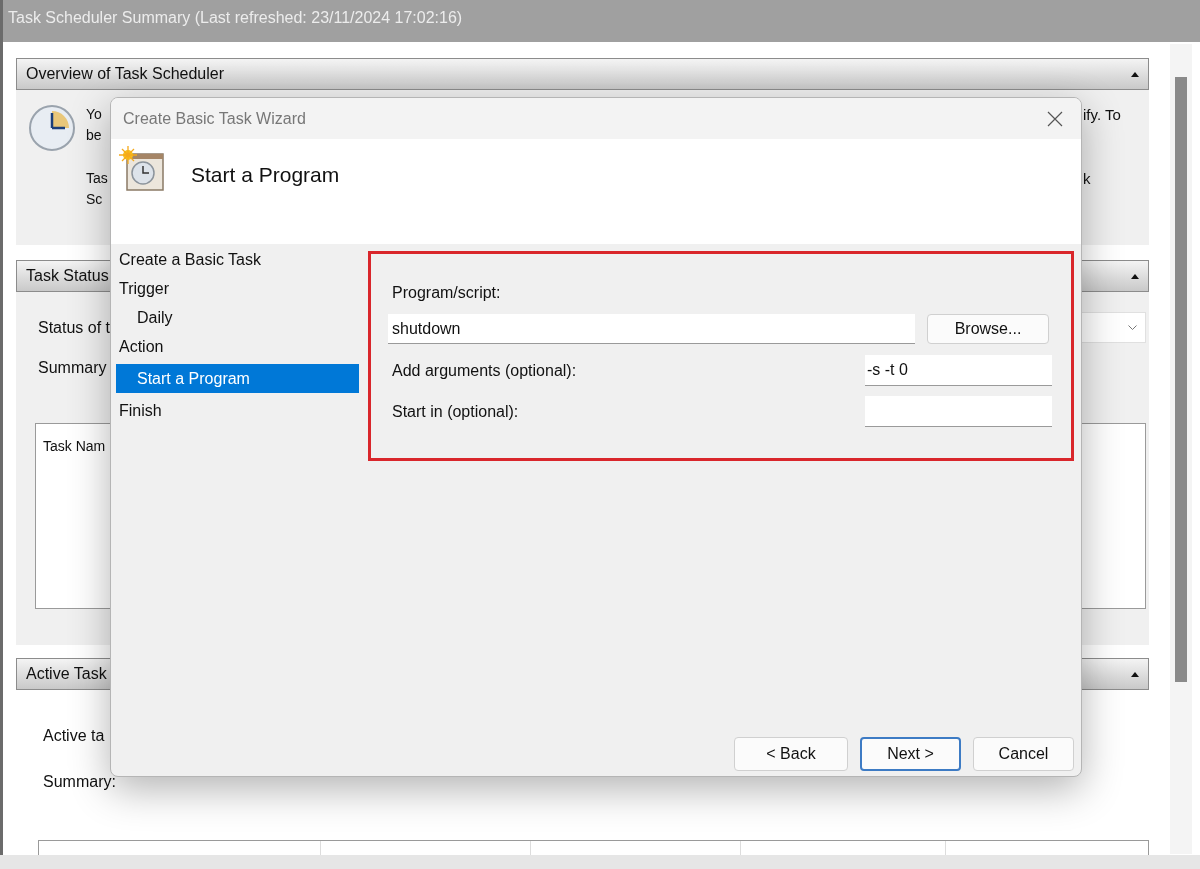  What do you see at coordinates (142, 169) in the screenshot?
I see `calendar-clock-icon` at bounding box center [142, 169].